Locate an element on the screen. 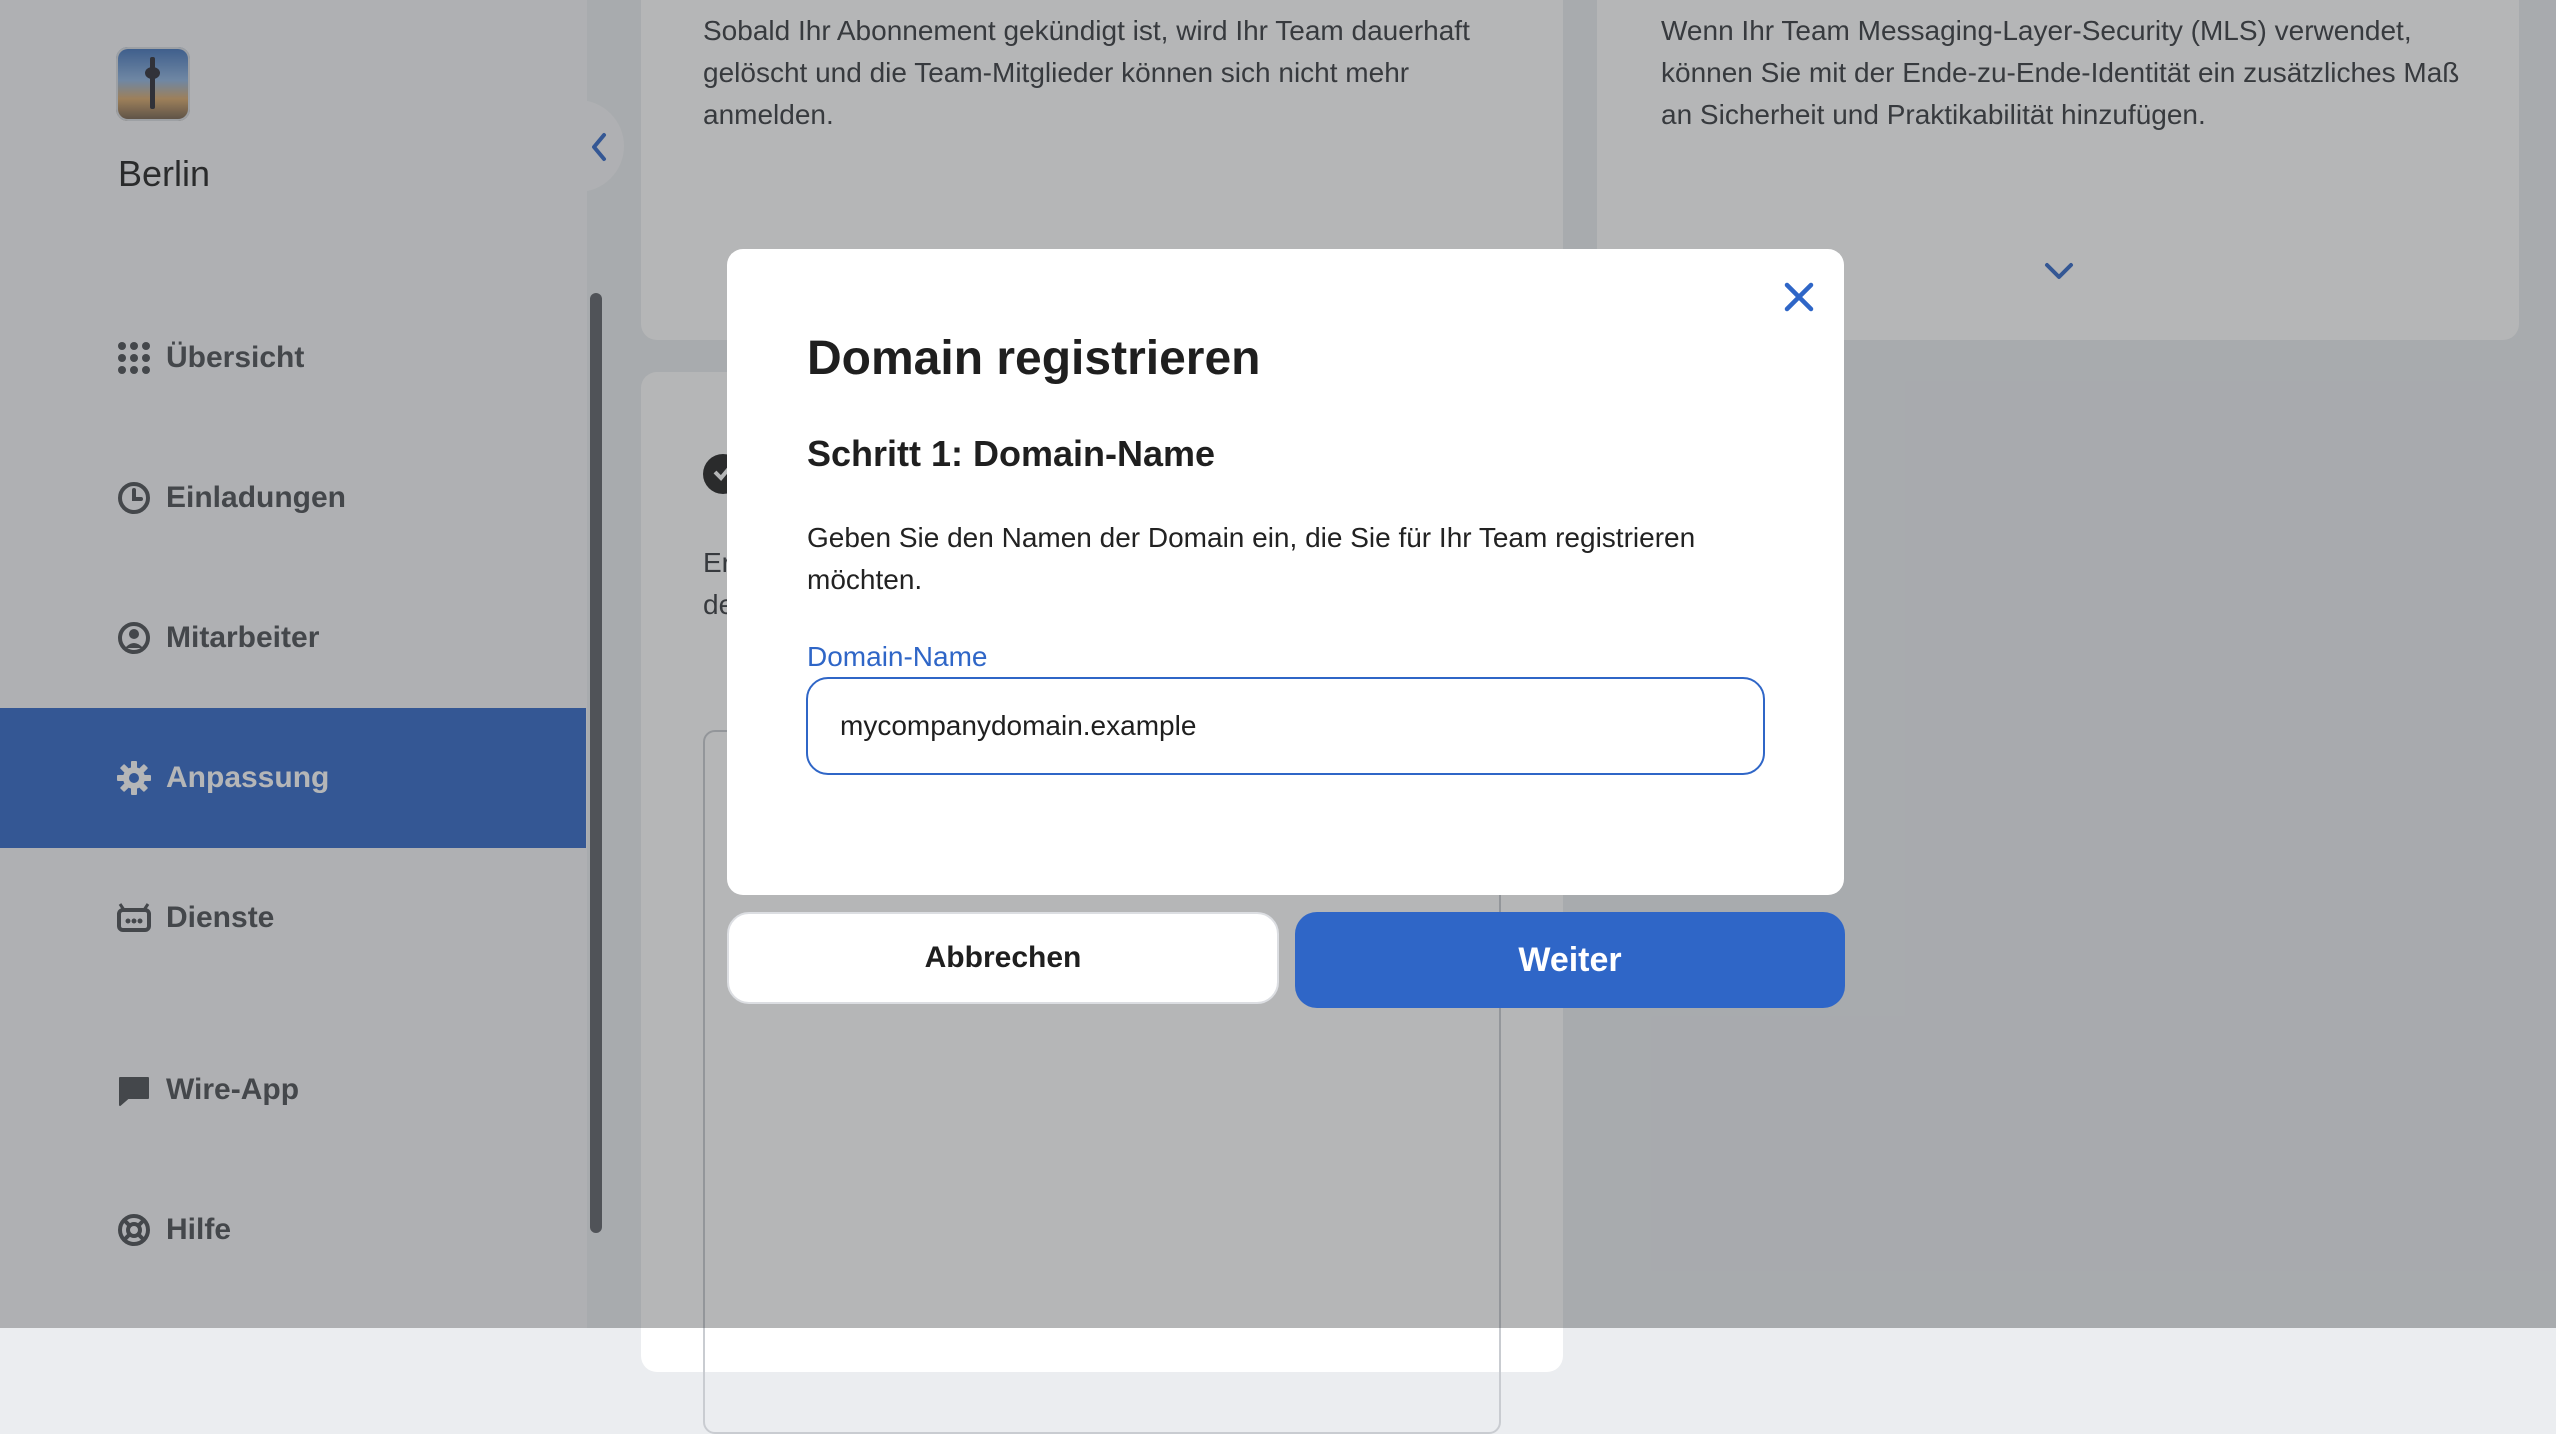  domain-name-input is located at coordinates (1285, 726).